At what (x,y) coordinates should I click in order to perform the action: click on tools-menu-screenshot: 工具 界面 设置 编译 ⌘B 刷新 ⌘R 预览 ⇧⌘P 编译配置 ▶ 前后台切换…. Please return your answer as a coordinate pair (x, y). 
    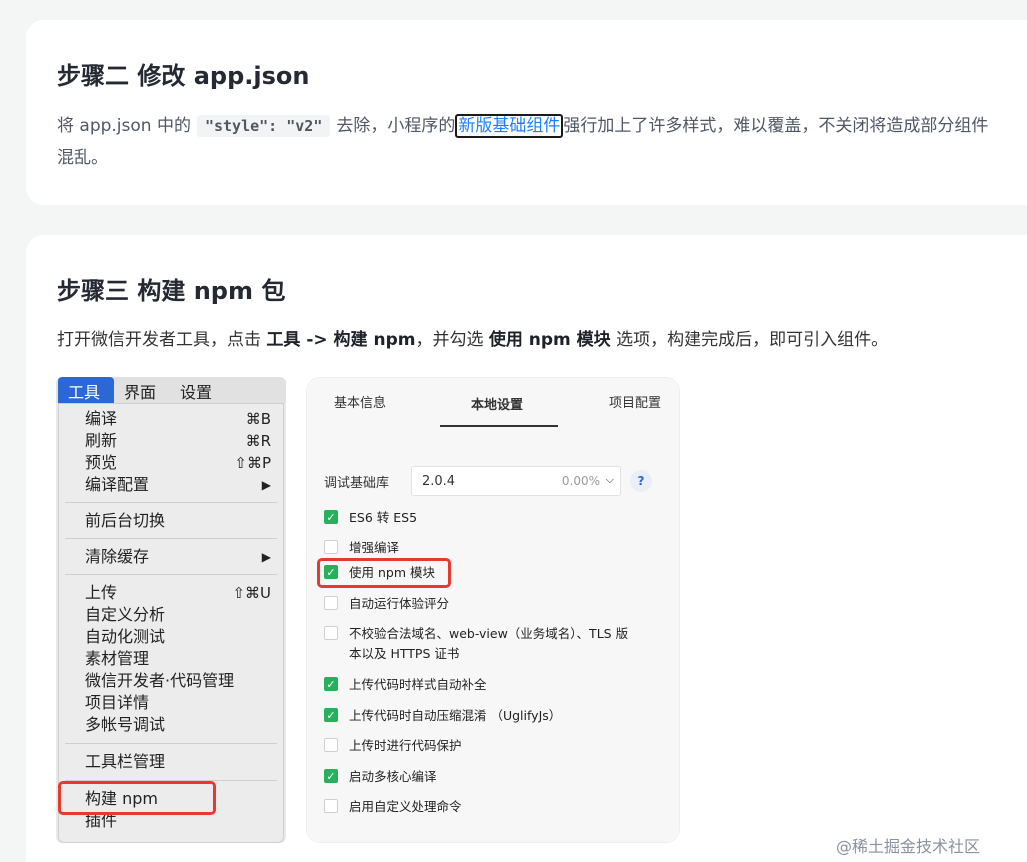
    Looking at the image, I should click on (171, 610).